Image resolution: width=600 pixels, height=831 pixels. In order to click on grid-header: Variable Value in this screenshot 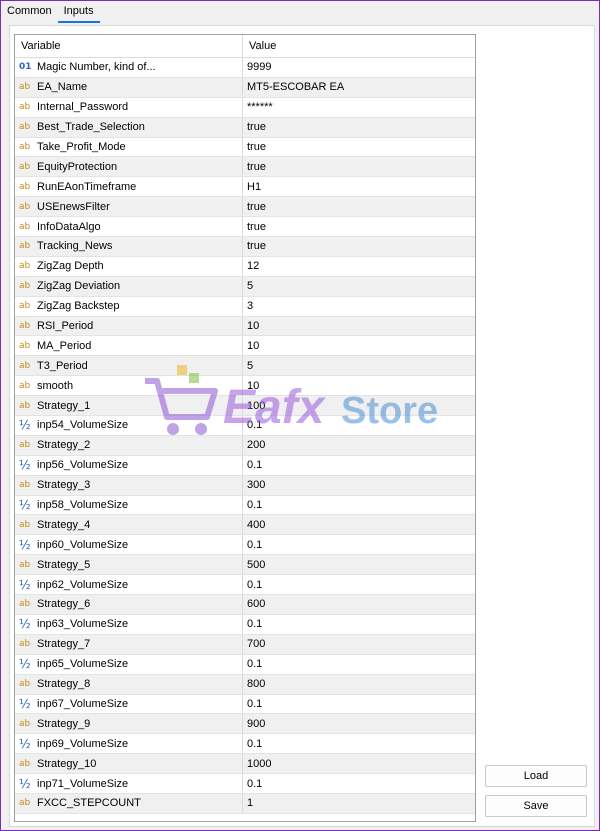, I will do `click(245, 46)`.